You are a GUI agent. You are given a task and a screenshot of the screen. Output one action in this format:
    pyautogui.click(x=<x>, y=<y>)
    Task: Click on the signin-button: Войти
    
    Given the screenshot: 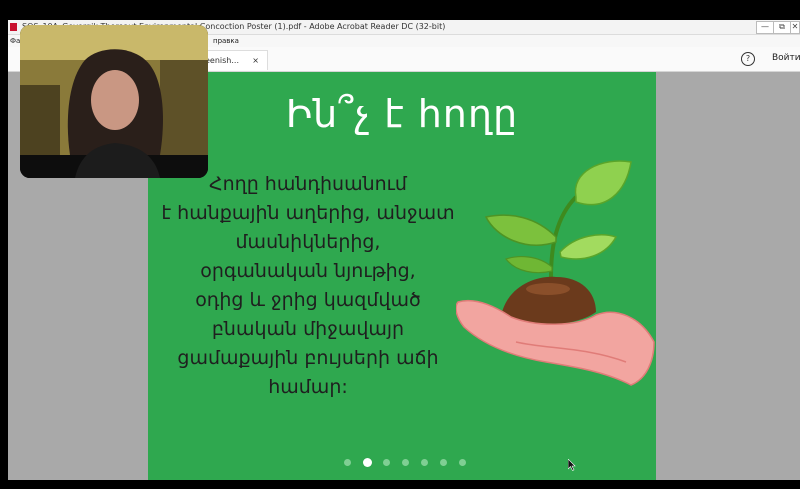 What is the action you would take?
    pyautogui.click(x=786, y=58)
    